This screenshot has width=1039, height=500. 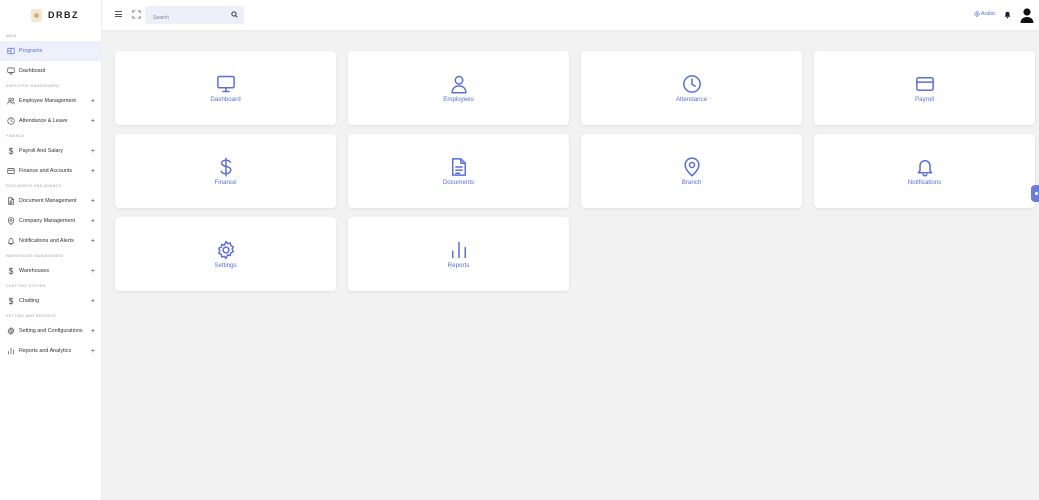 What do you see at coordinates (50, 71) in the screenshot?
I see `sidebar-item-dashboard: Dashboard` at bounding box center [50, 71].